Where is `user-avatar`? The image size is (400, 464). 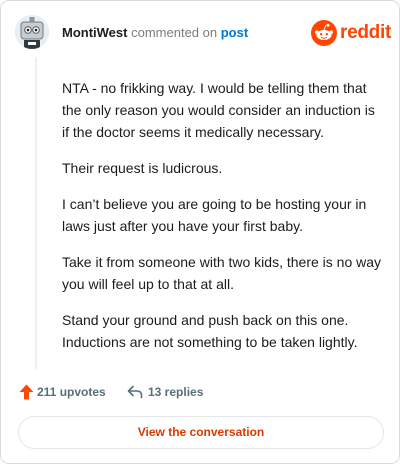 user-avatar is located at coordinates (32, 32).